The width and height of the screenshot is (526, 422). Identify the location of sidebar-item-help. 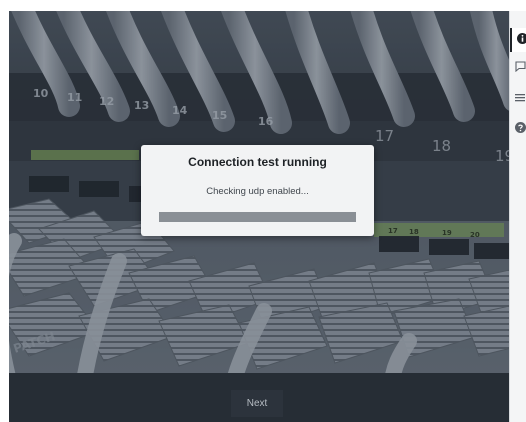
(518, 129).